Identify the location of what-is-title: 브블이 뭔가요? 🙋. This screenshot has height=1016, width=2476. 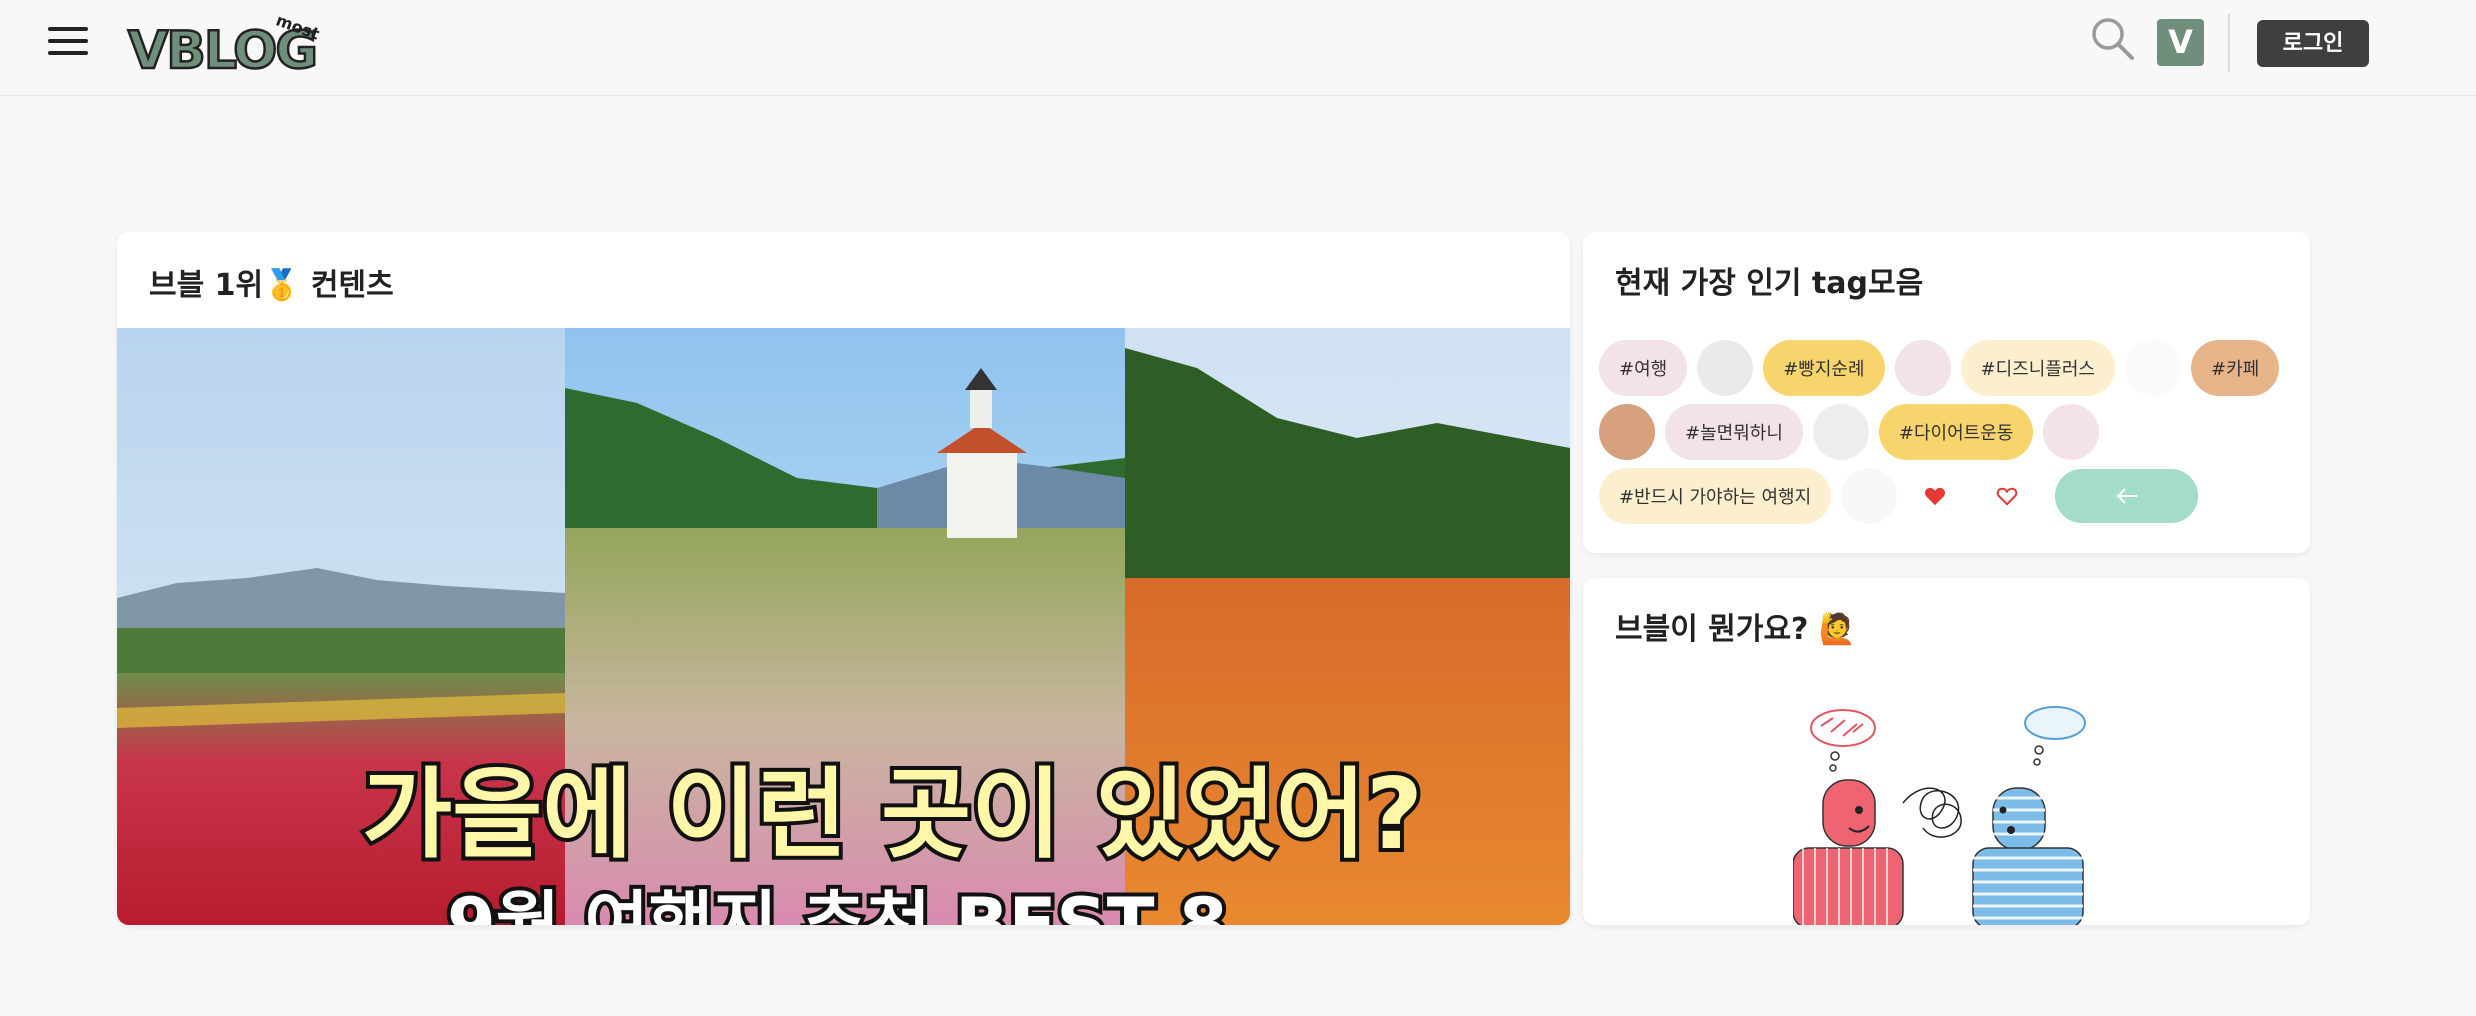
(1736, 629).